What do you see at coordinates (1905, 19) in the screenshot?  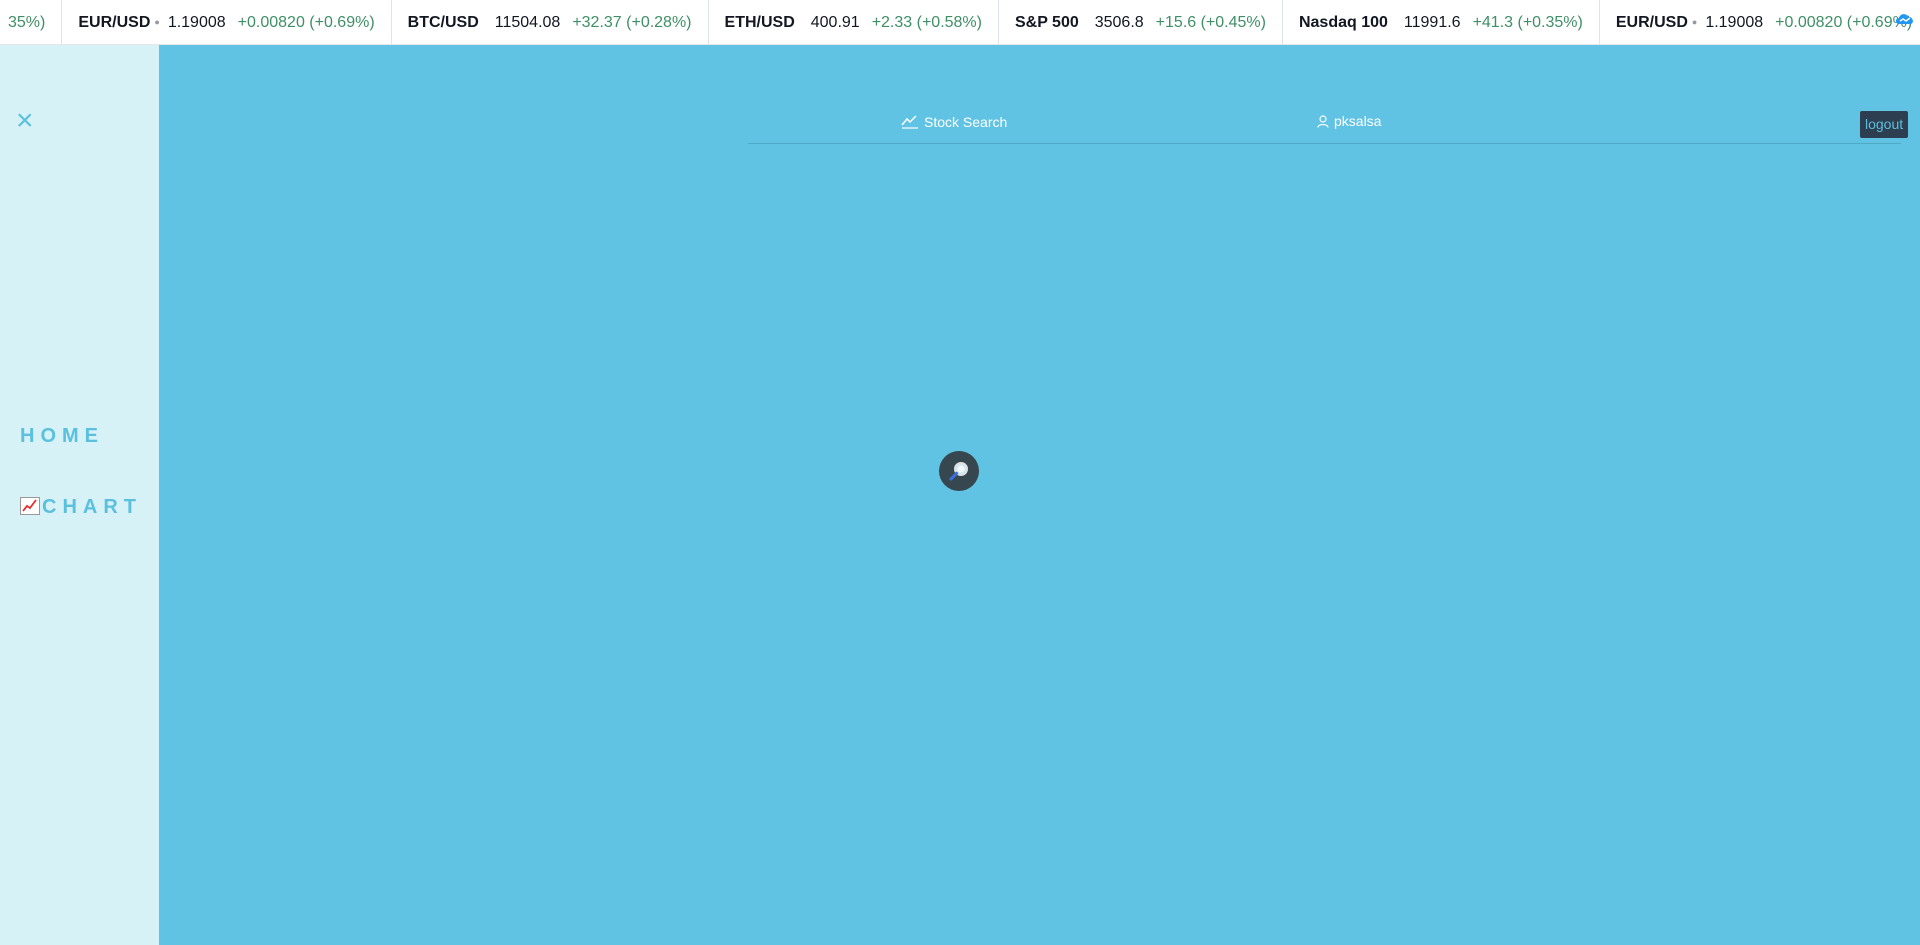 I see `tradingview-cloud-icon` at bounding box center [1905, 19].